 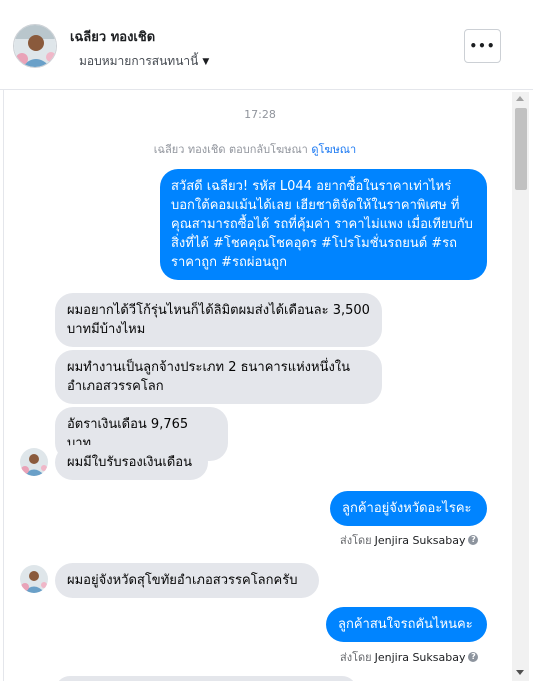 What do you see at coordinates (266, 45) in the screenshot?
I see `conversation-header: เฉลียว ทองเชิด มอบหมายการสนทนานี้ ▼ •••` at bounding box center [266, 45].